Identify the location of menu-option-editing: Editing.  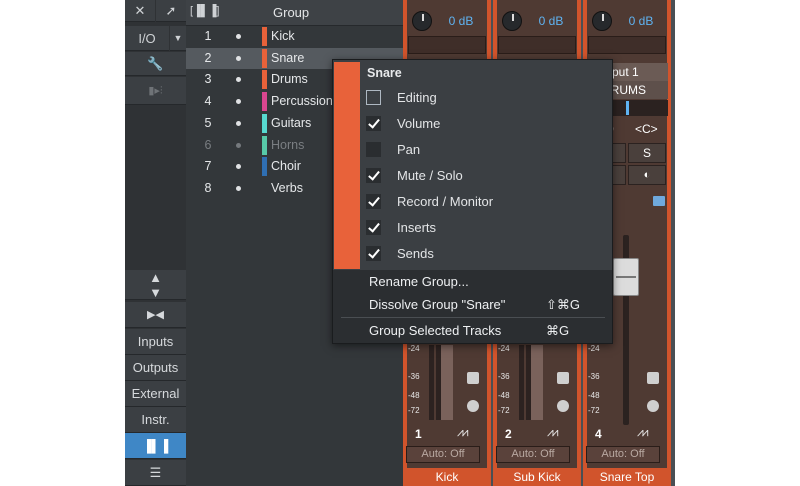
(486, 98).